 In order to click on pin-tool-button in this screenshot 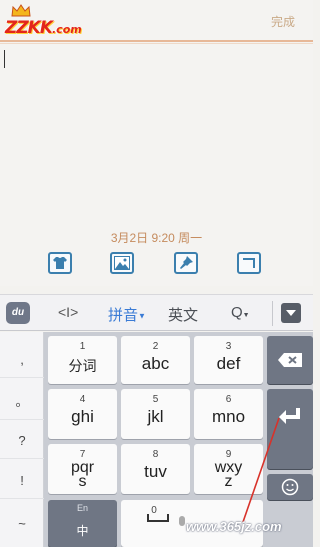, I will do `click(186, 263)`.